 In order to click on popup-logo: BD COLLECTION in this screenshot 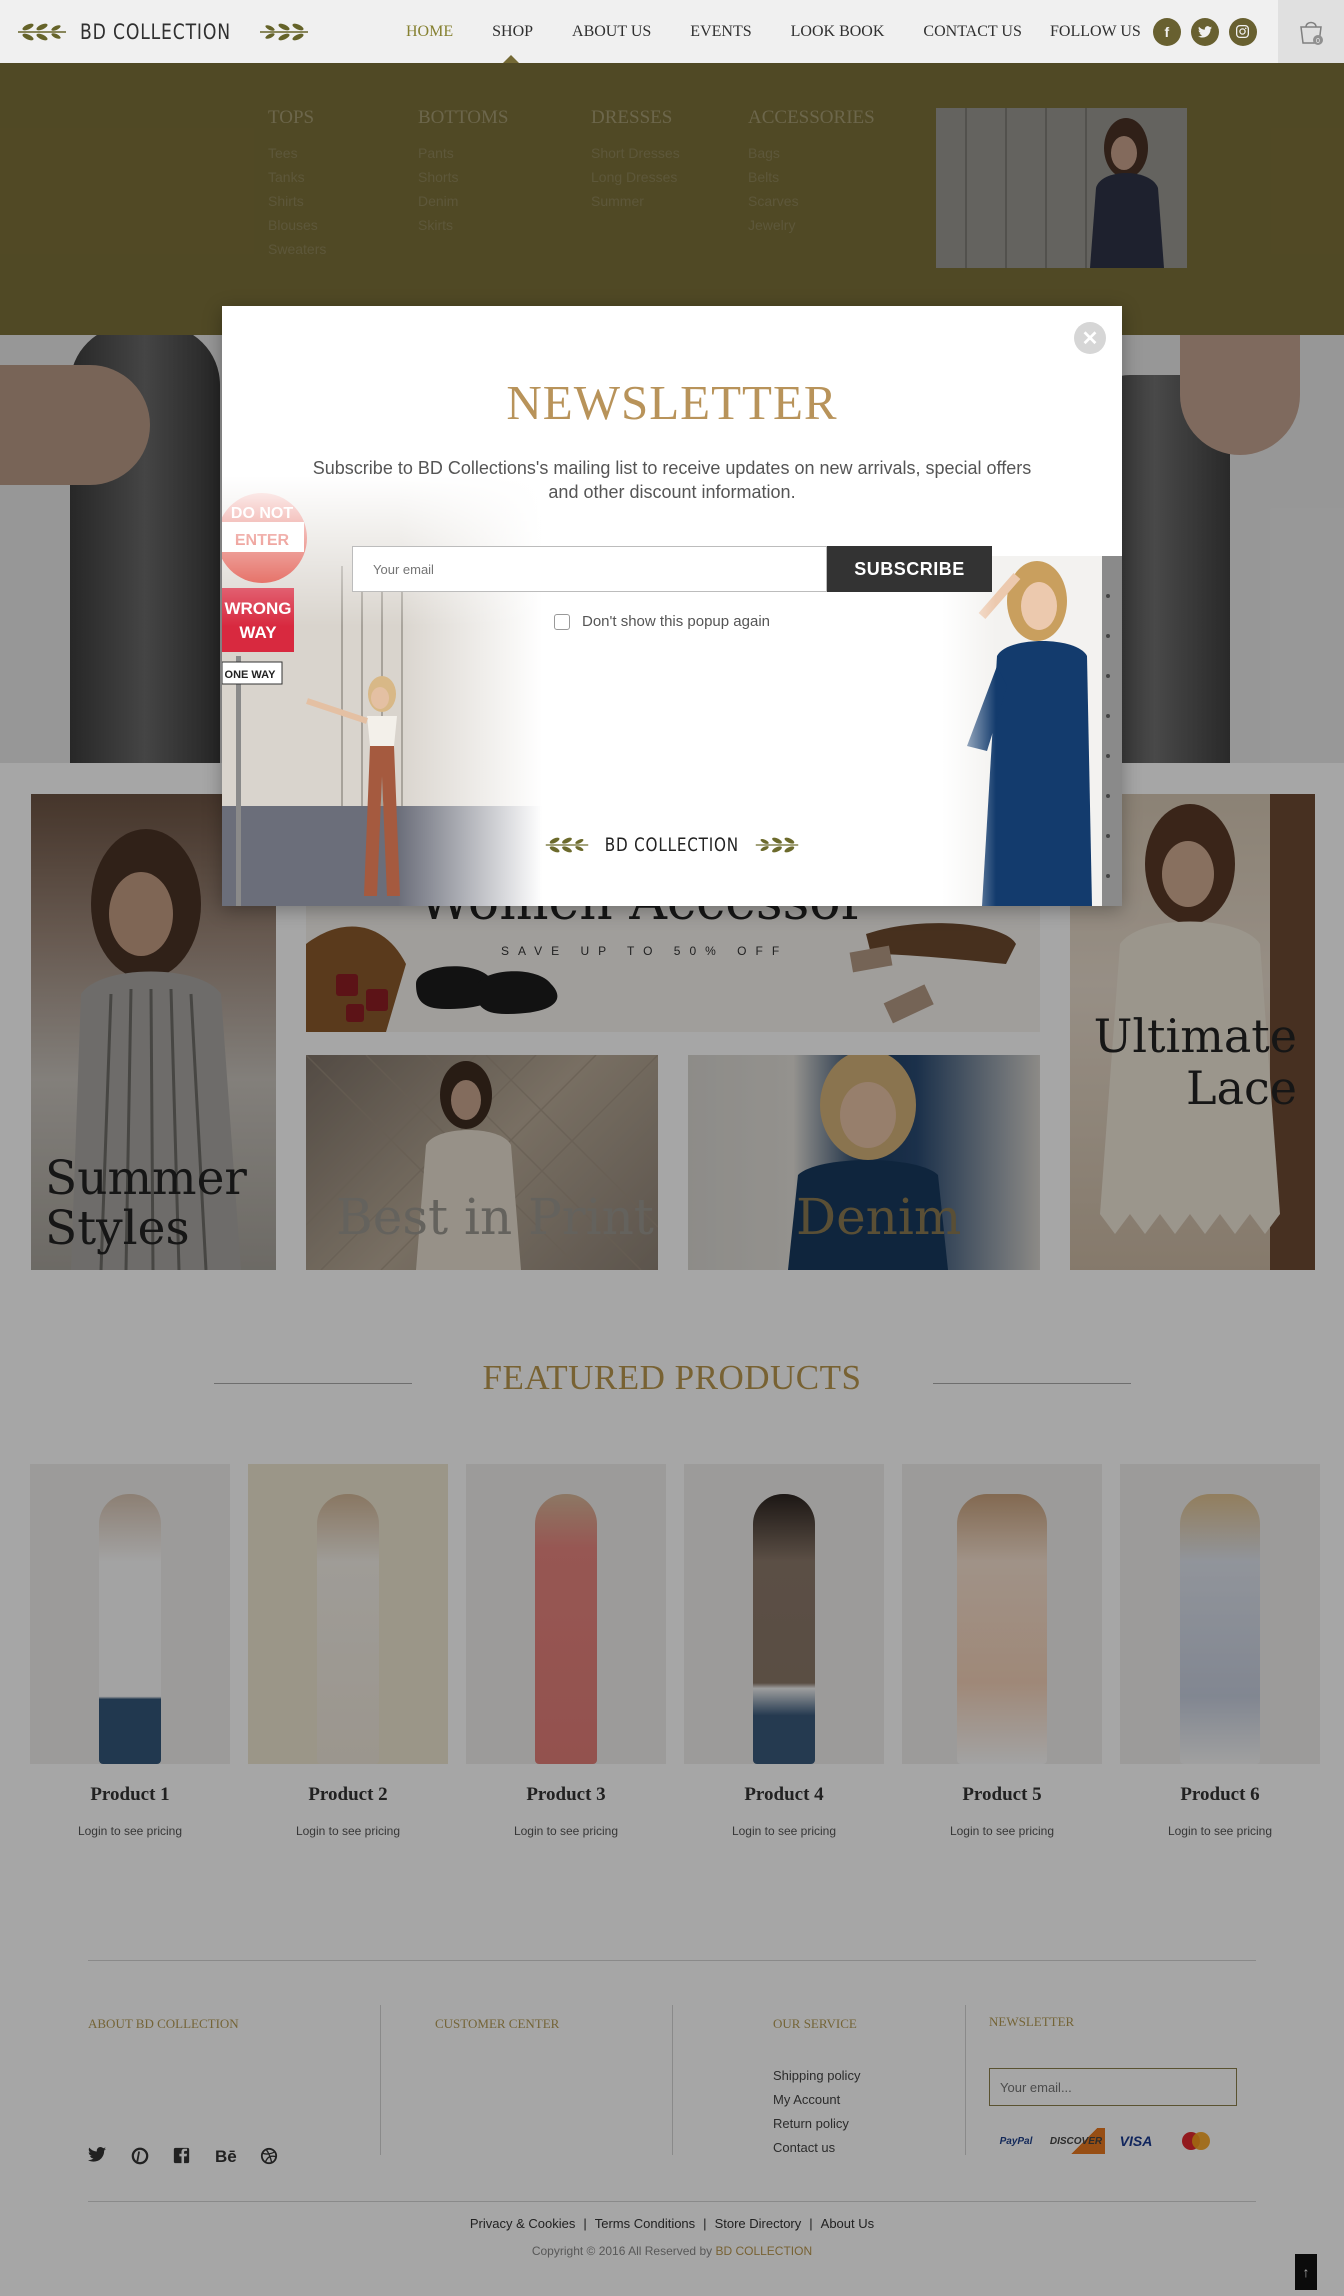, I will do `click(672, 845)`.